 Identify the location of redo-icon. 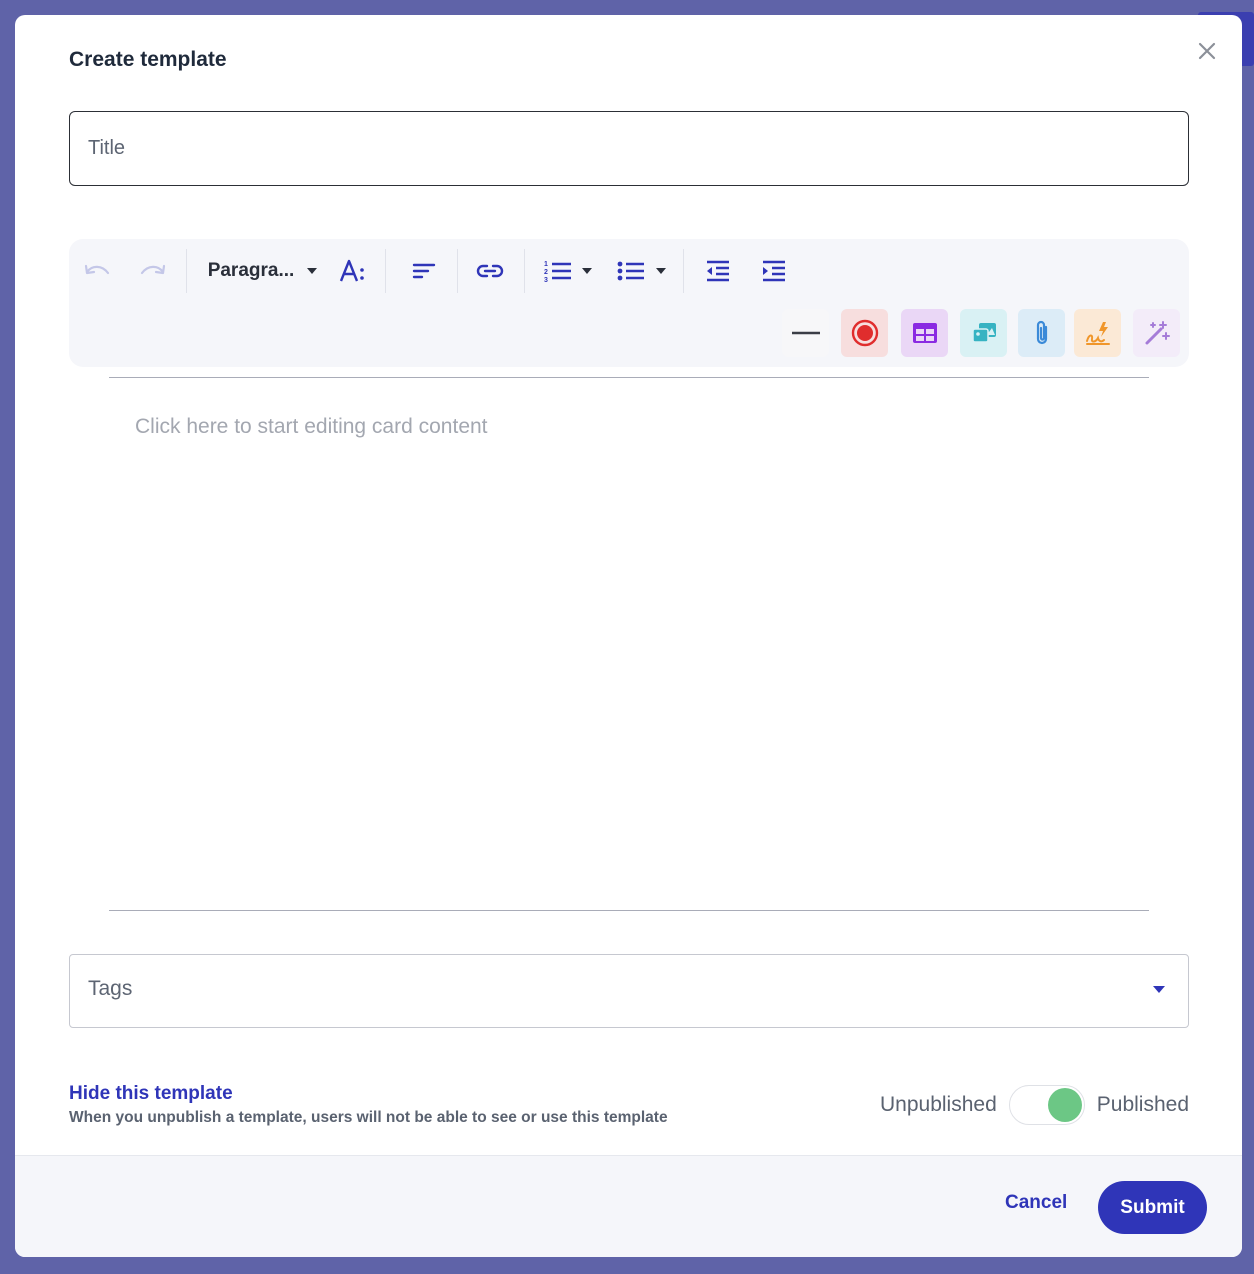
(153, 269).